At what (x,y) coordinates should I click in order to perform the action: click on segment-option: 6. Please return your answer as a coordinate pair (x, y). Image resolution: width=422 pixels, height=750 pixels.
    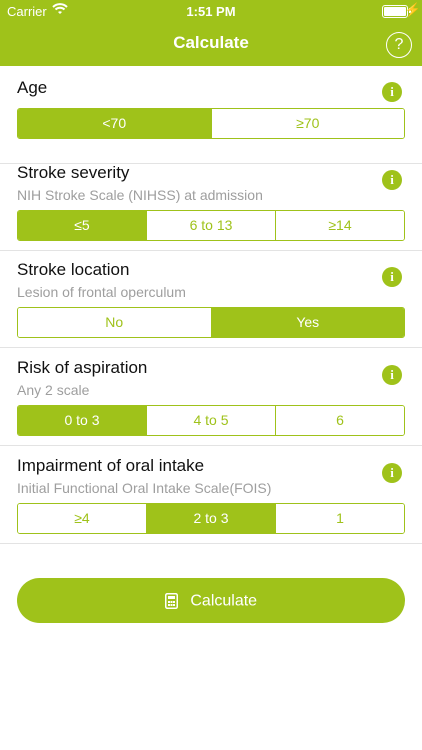
    Looking at the image, I should click on (339, 420).